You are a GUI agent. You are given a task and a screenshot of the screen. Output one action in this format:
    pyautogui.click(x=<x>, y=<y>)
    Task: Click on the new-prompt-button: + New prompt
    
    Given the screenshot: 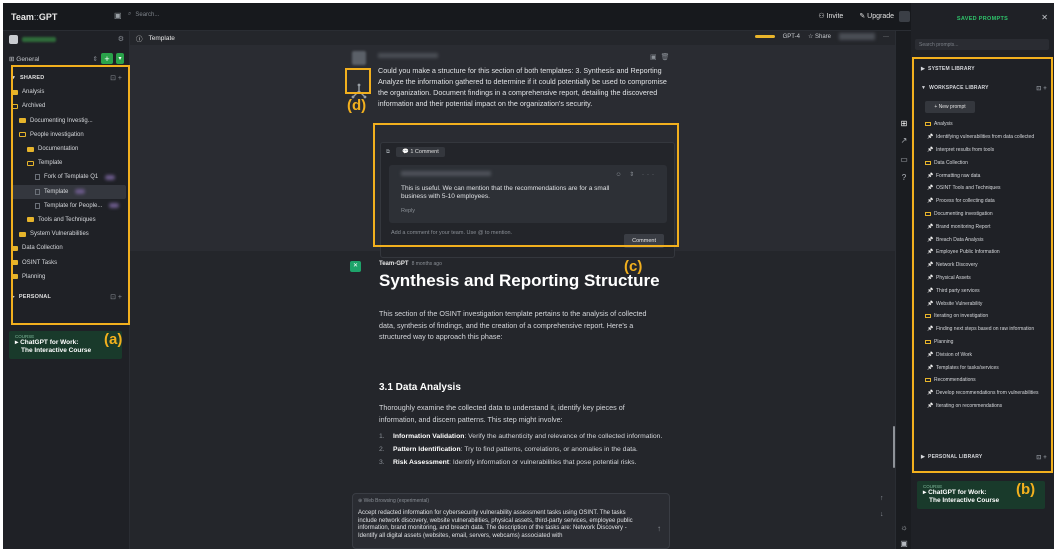 What is the action you would take?
    pyautogui.click(x=950, y=107)
    